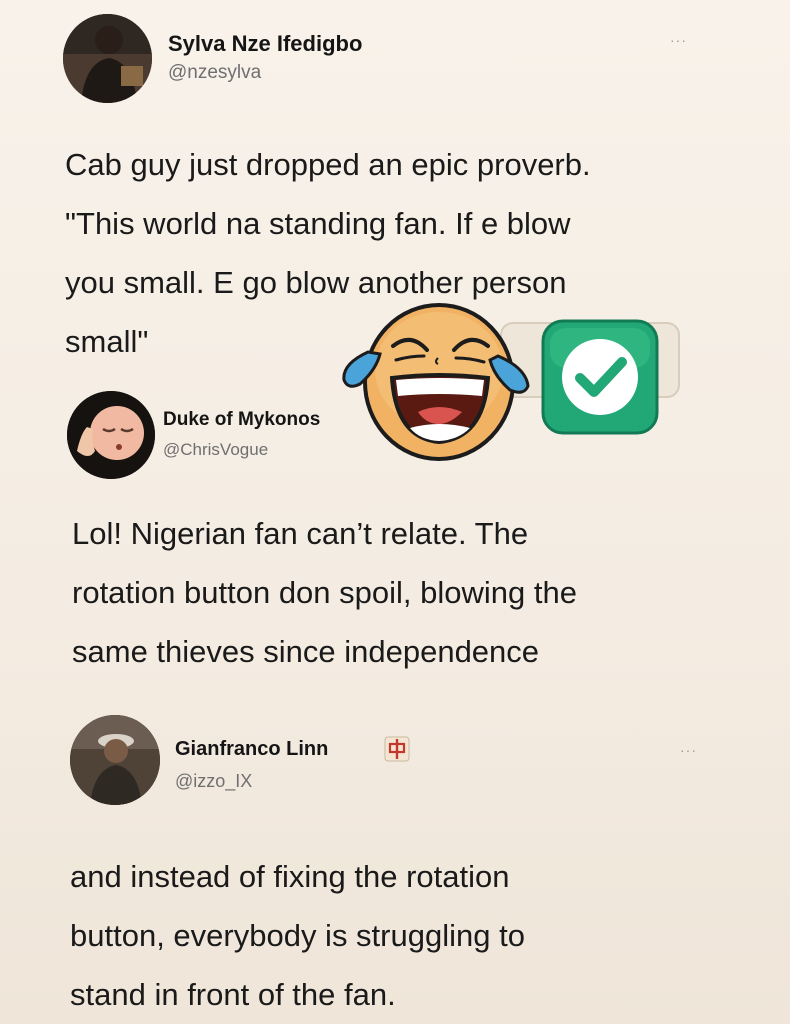  I want to click on chinese-character-flag-icon, so click(397, 749).